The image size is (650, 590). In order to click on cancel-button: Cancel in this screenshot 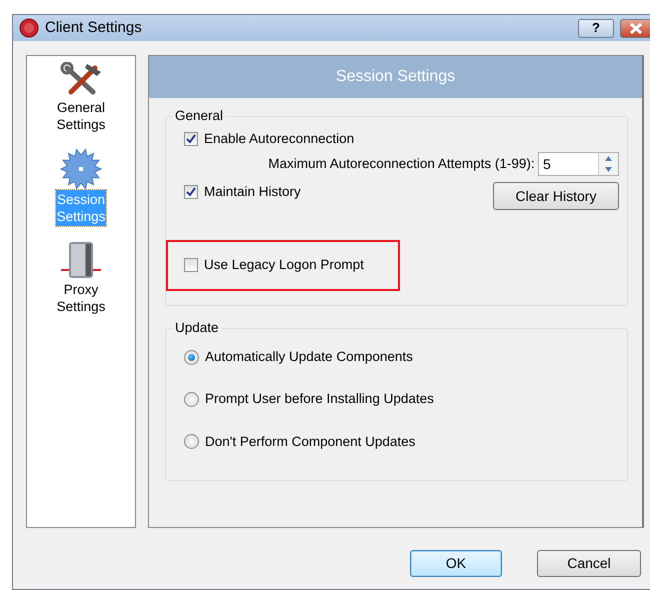, I will do `click(589, 563)`.